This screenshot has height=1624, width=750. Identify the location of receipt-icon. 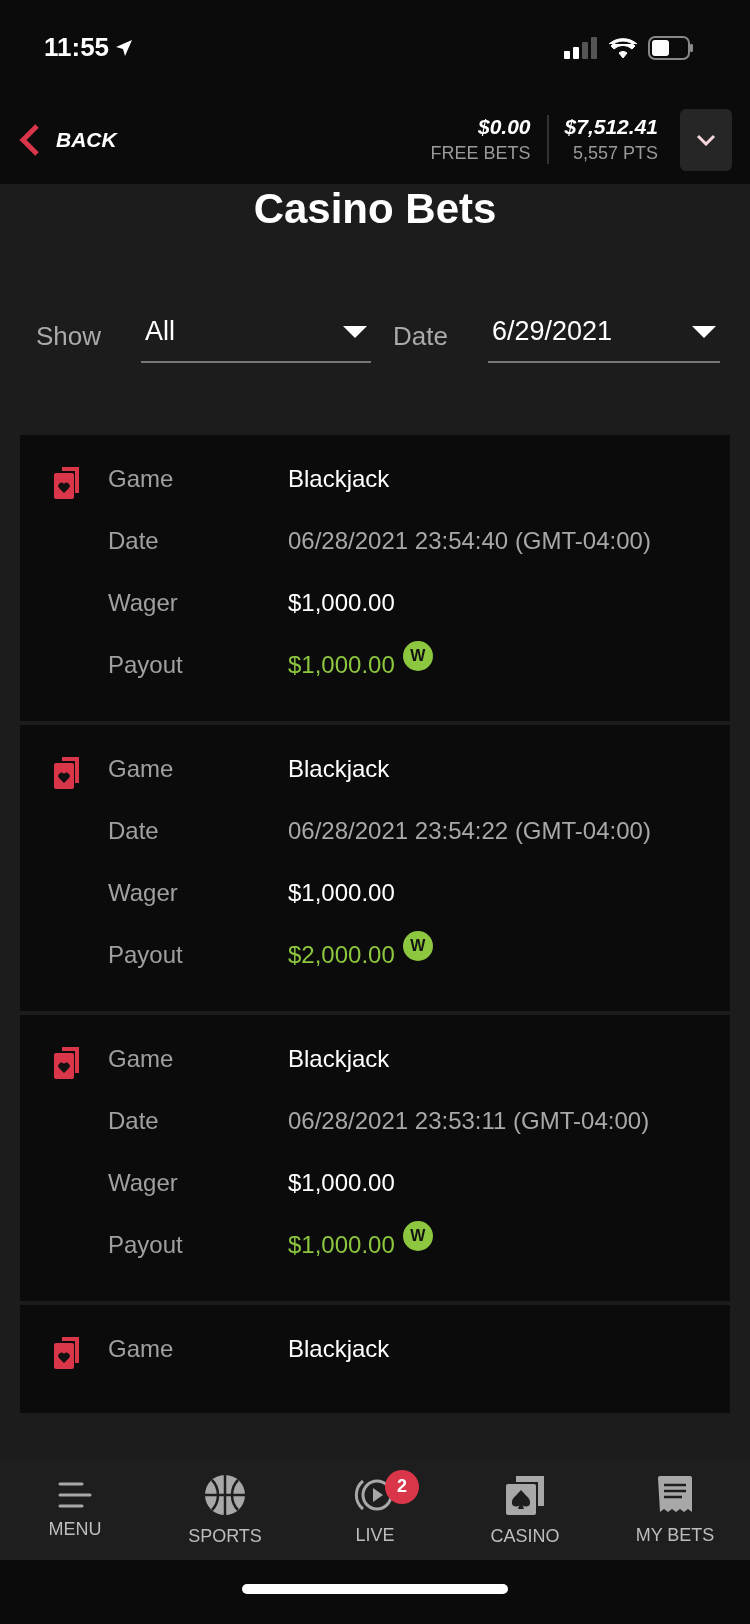
(675, 1494).